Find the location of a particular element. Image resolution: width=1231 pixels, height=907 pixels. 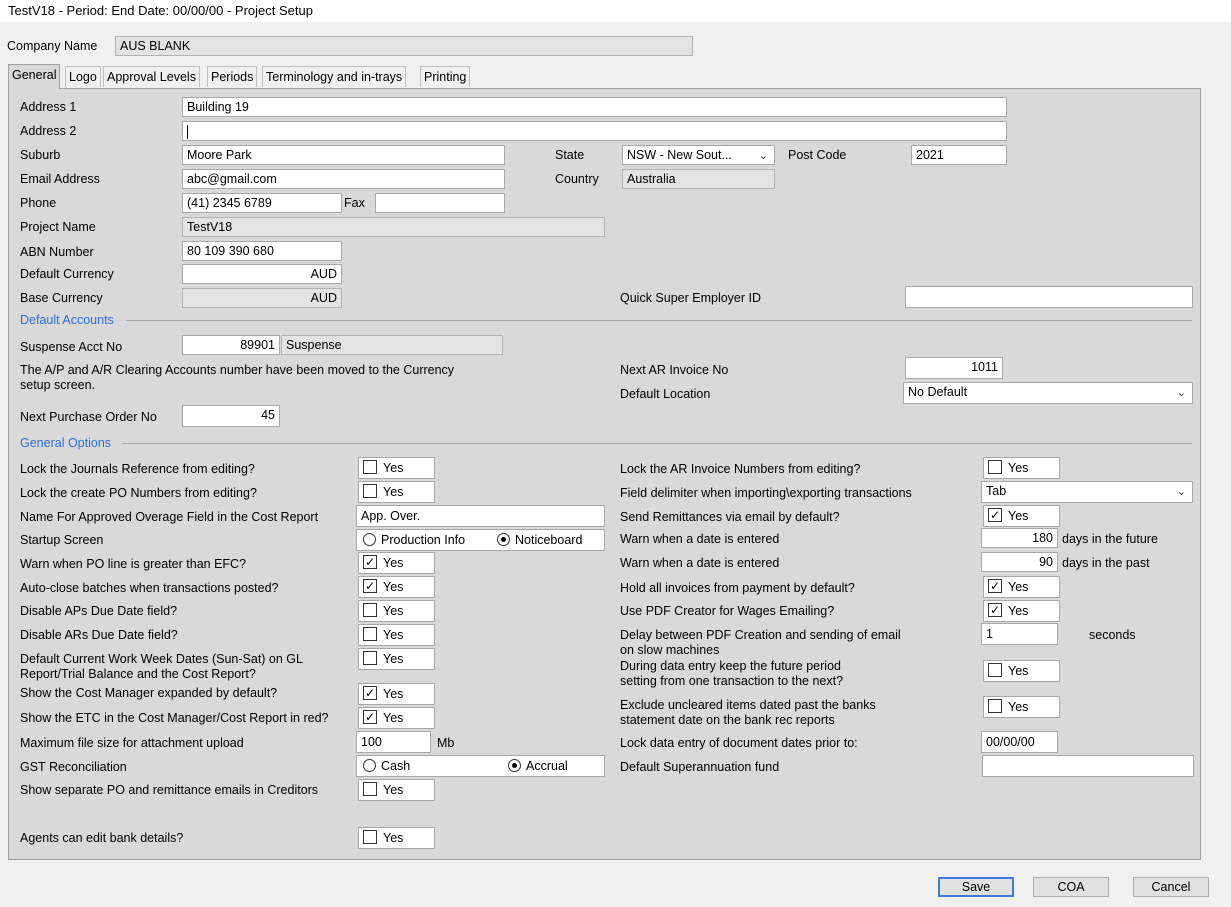

radio-accrual-label: Accrual is located at coordinates (547, 766).